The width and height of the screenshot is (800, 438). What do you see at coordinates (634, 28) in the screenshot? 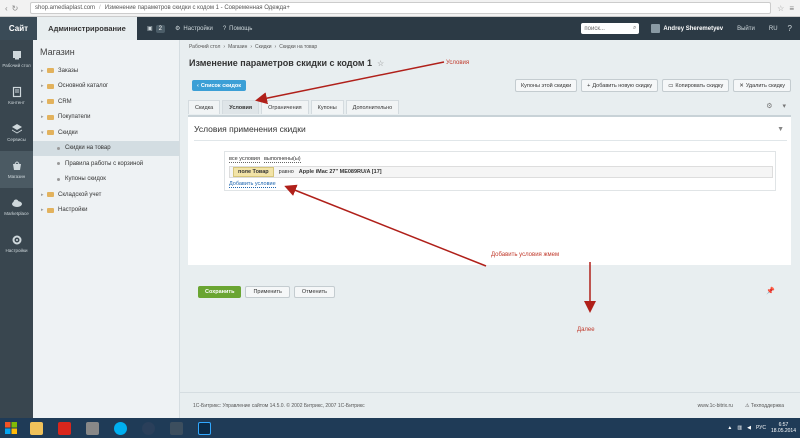
I see `search-icon: ⌕` at bounding box center [634, 28].